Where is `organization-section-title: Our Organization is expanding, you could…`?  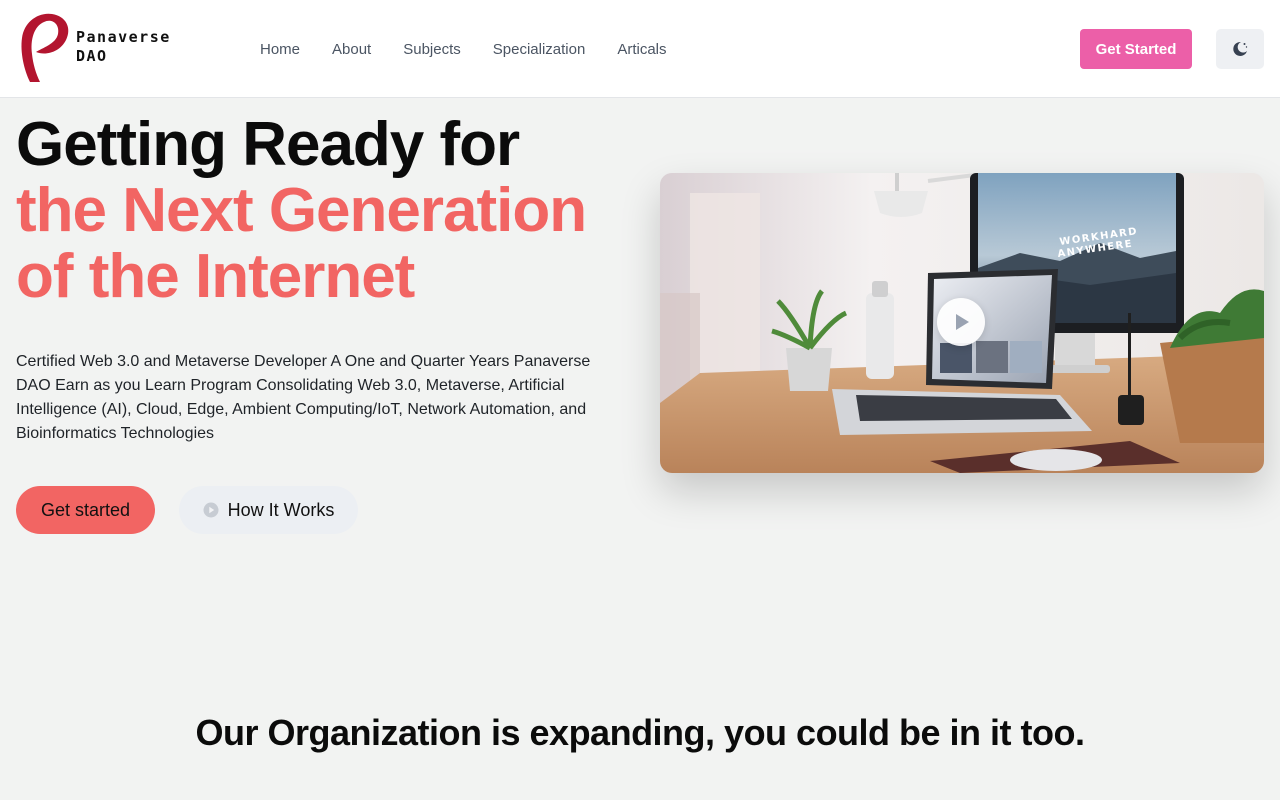
organization-section-title: Our Organization is expanding, you could… is located at coordinates (640, 732).